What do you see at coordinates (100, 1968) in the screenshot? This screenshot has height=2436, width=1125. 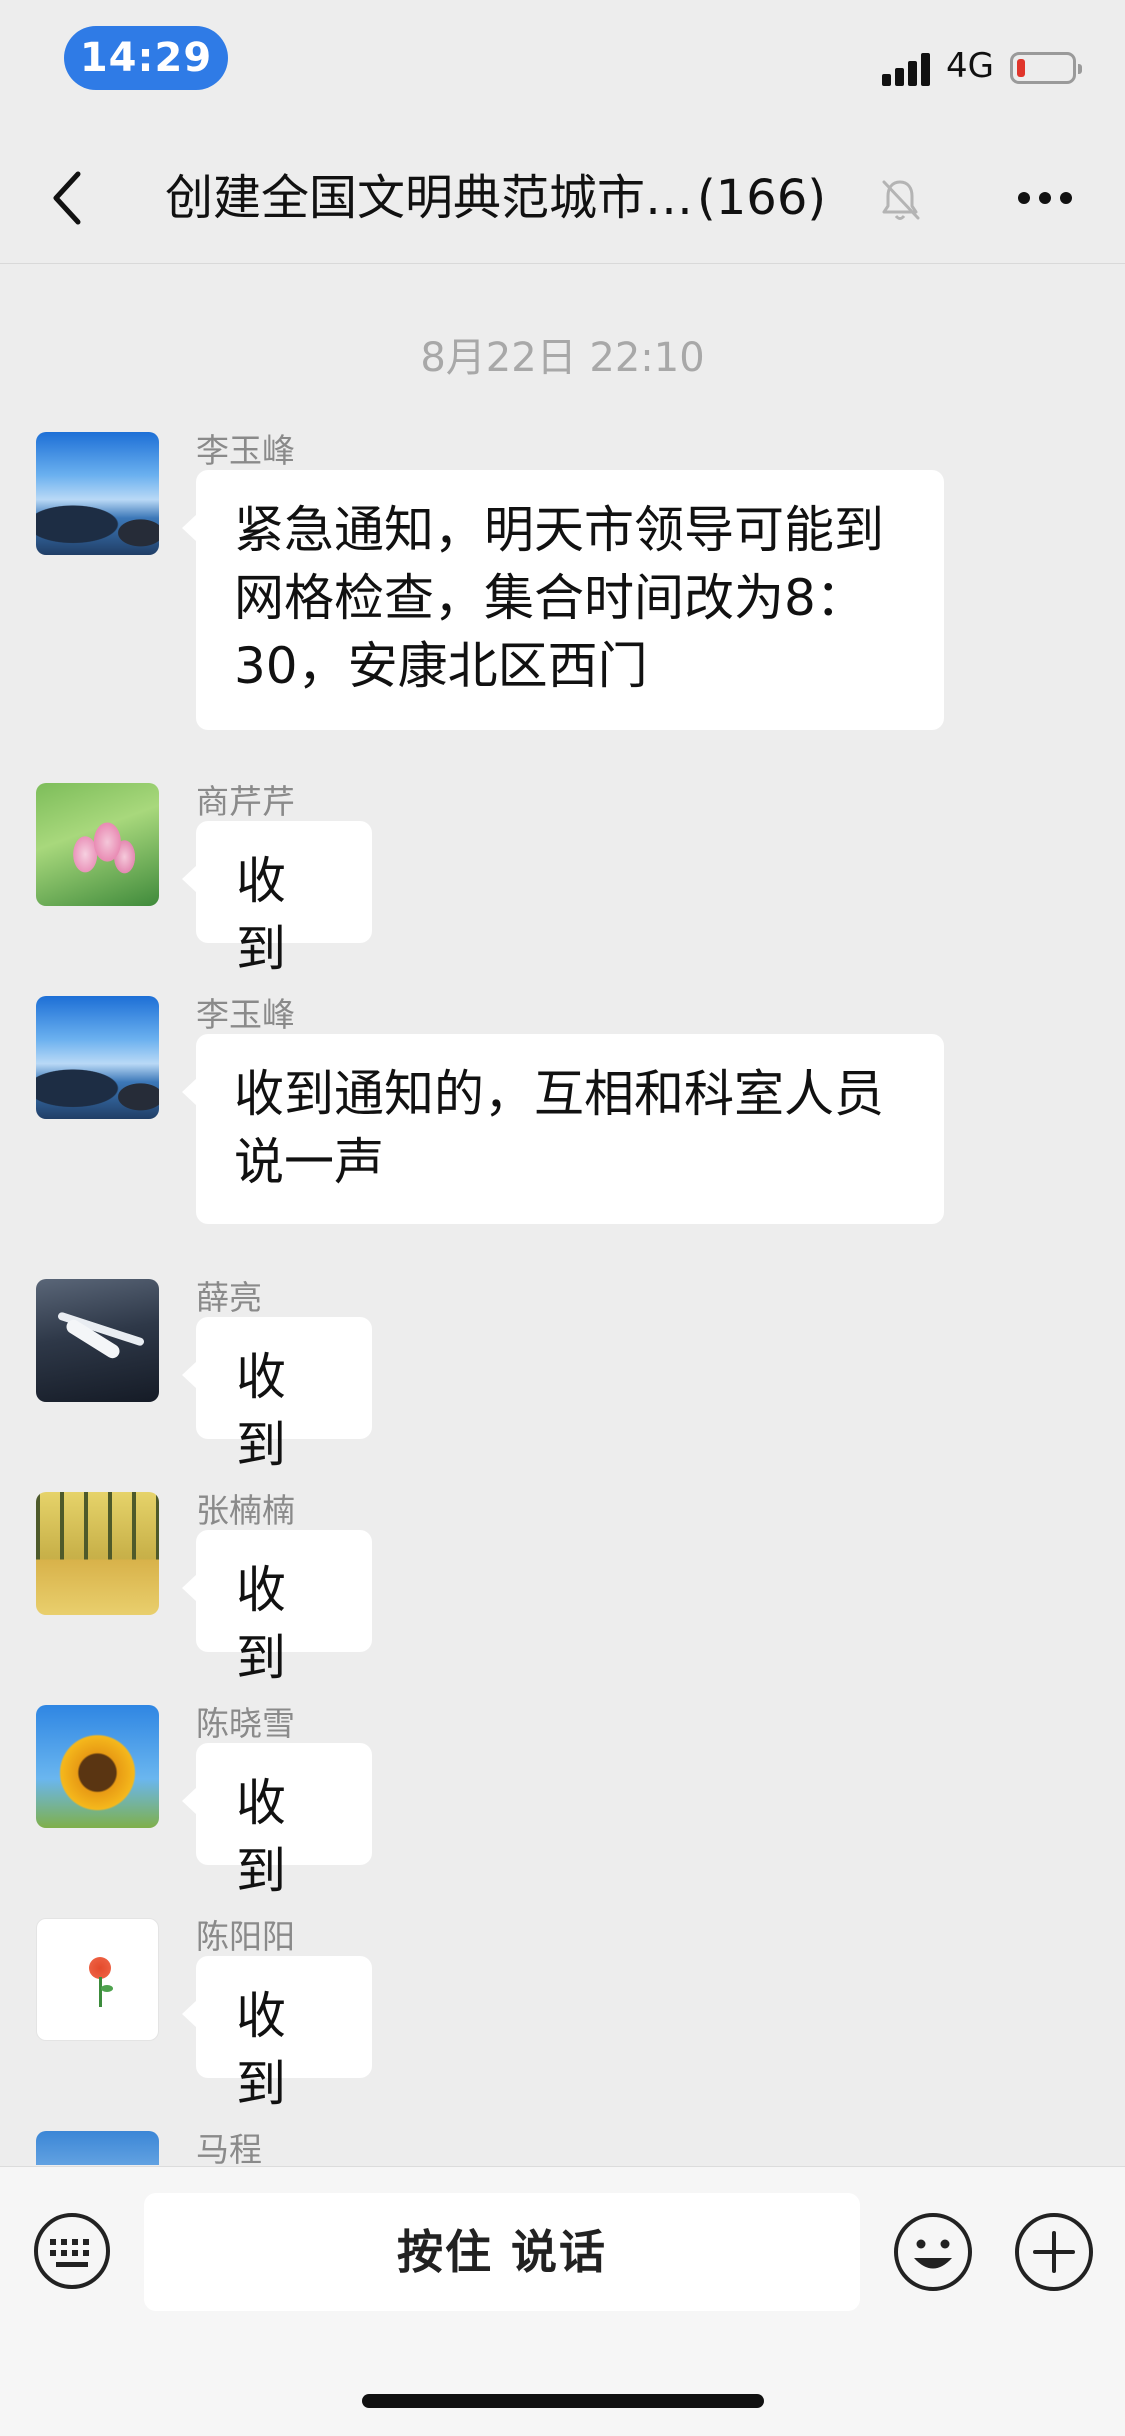 I see `rose-icon` at bounding box center [100, 1968].